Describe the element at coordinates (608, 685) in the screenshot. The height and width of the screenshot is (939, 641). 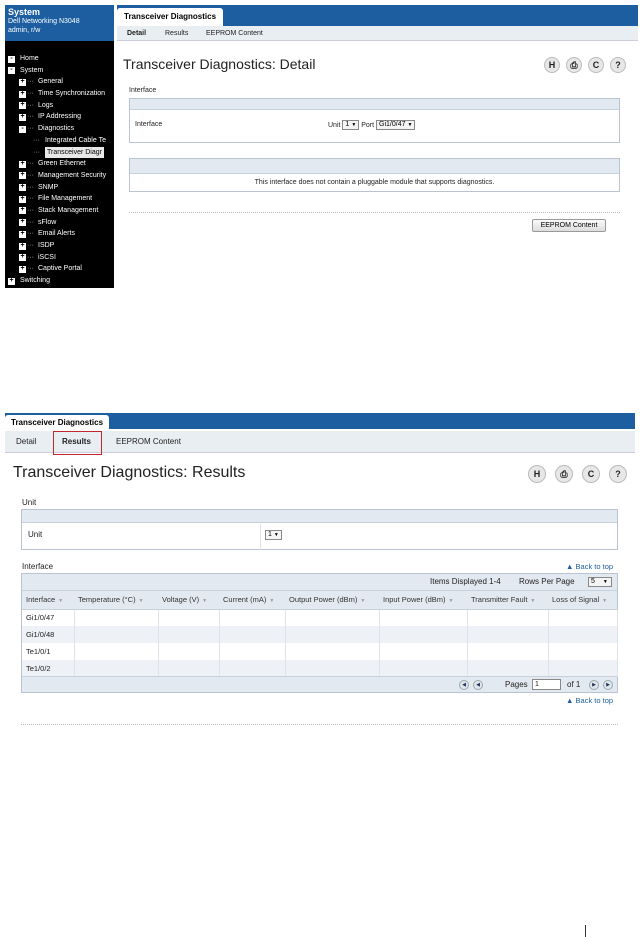
I see `last-page-icon: ▶` at that location.